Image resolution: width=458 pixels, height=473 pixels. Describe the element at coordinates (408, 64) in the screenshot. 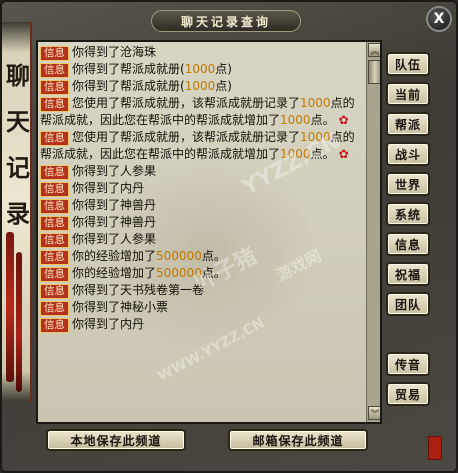

I see `channel-button-team: 队伍` at that location.